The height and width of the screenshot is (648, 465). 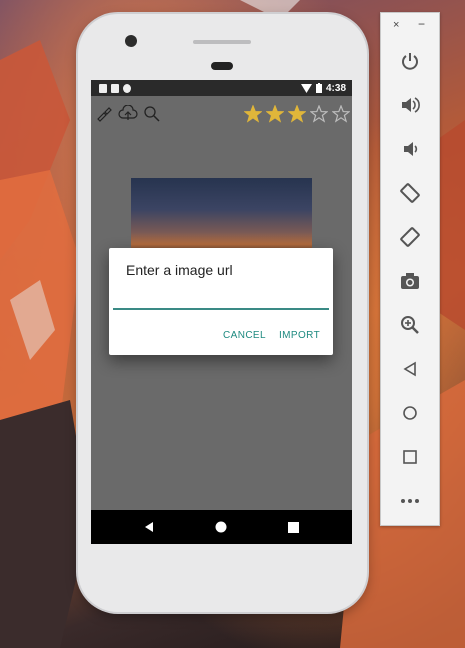 What do you see at coordinates (410, 325) in the screenshot?
I see `zoom-icon` at bounding box center [410, 325].